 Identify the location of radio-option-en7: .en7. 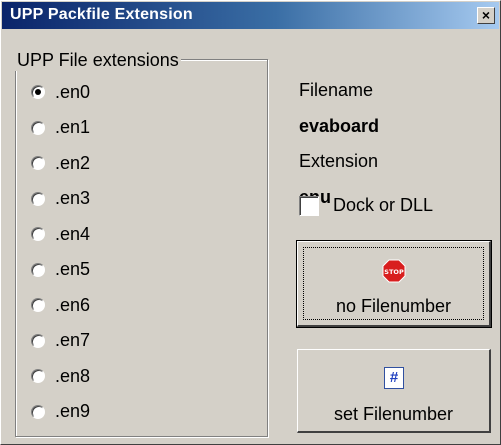
(60, 341).